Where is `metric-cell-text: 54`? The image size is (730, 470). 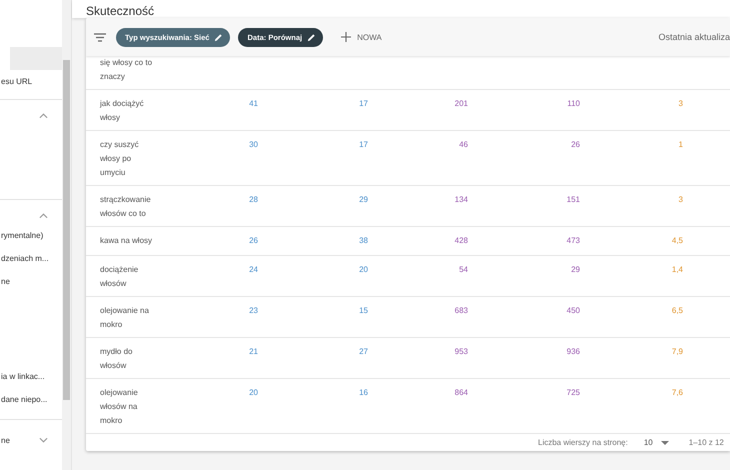
metric-cell-text: 54 is located at coordinates (463, 270).